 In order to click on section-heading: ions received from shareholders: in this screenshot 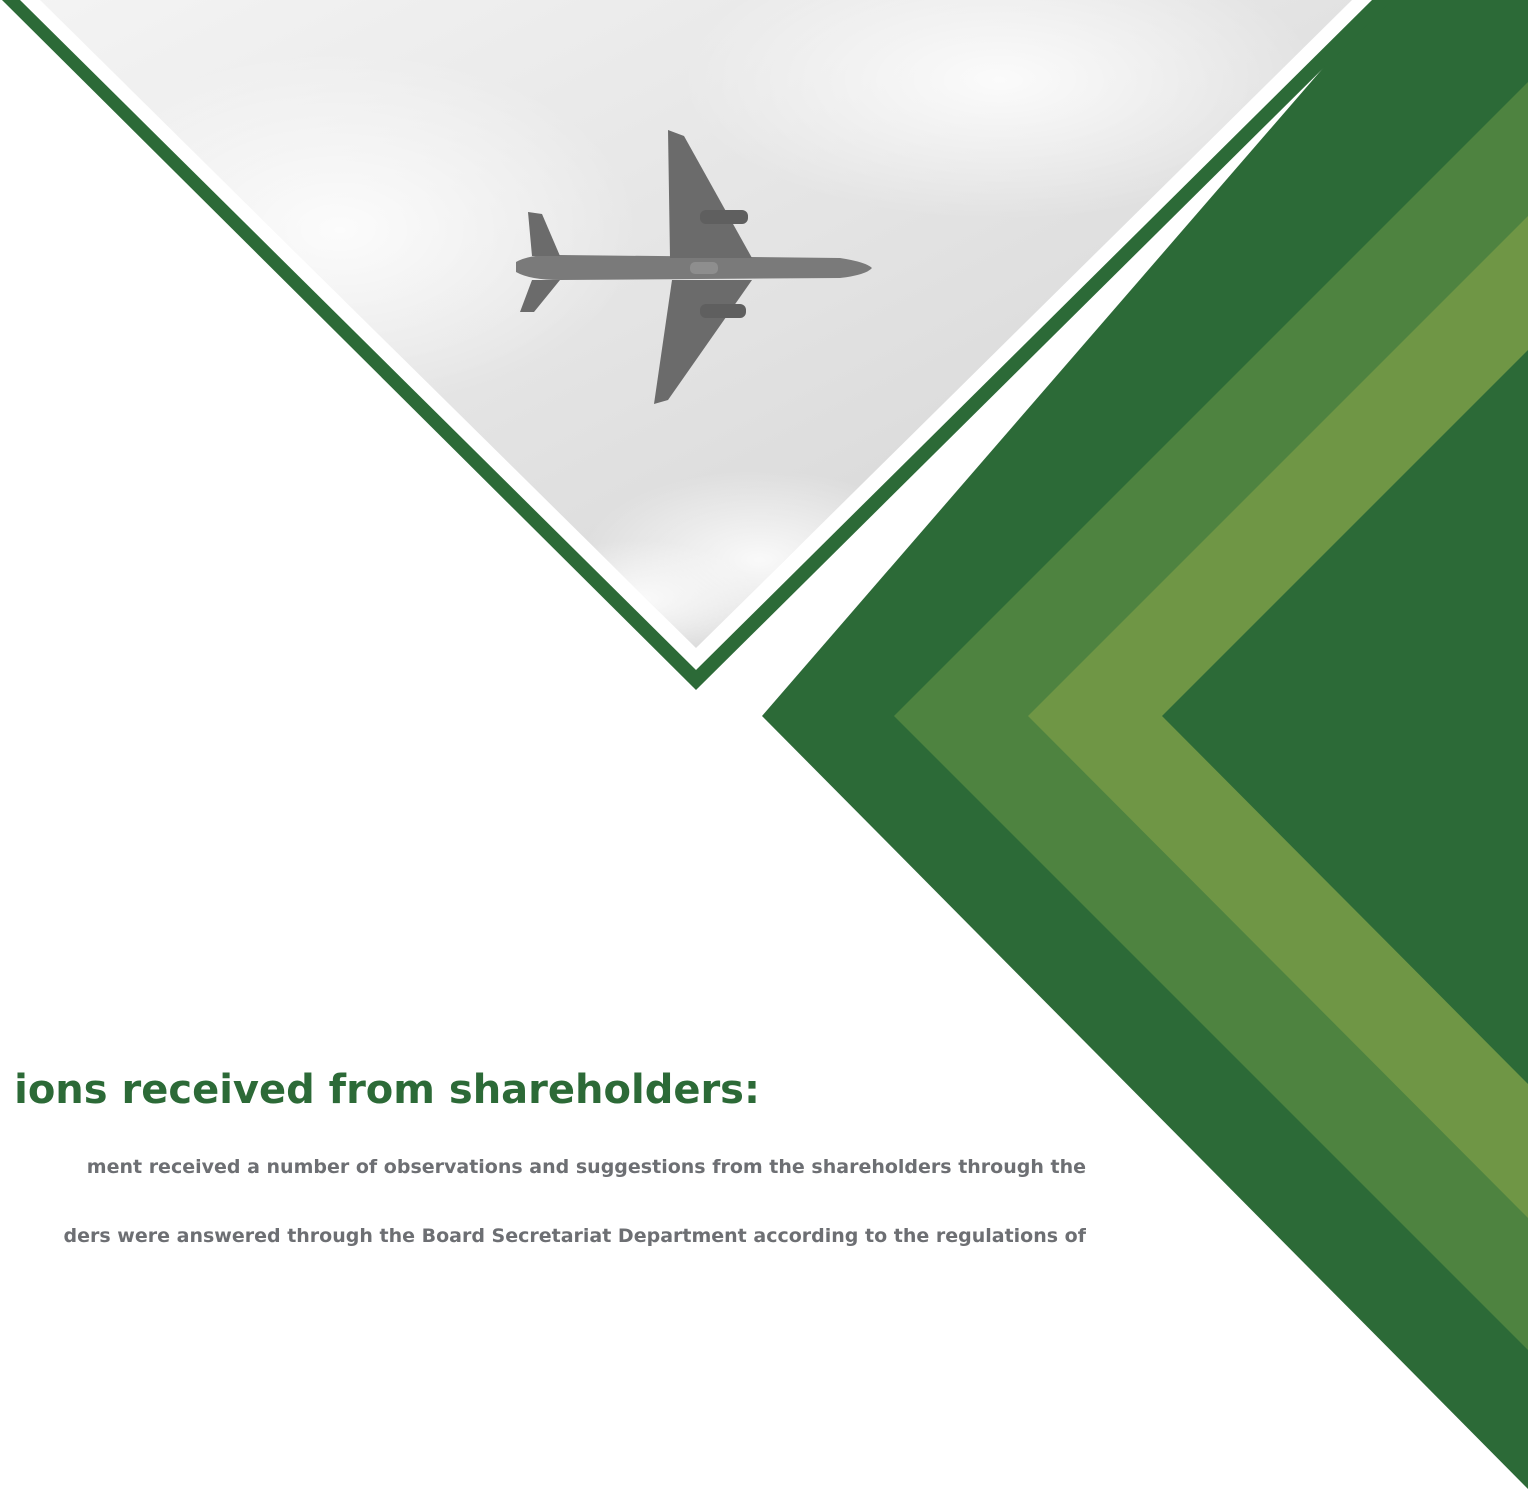, I will do `click(387, 1090)`.